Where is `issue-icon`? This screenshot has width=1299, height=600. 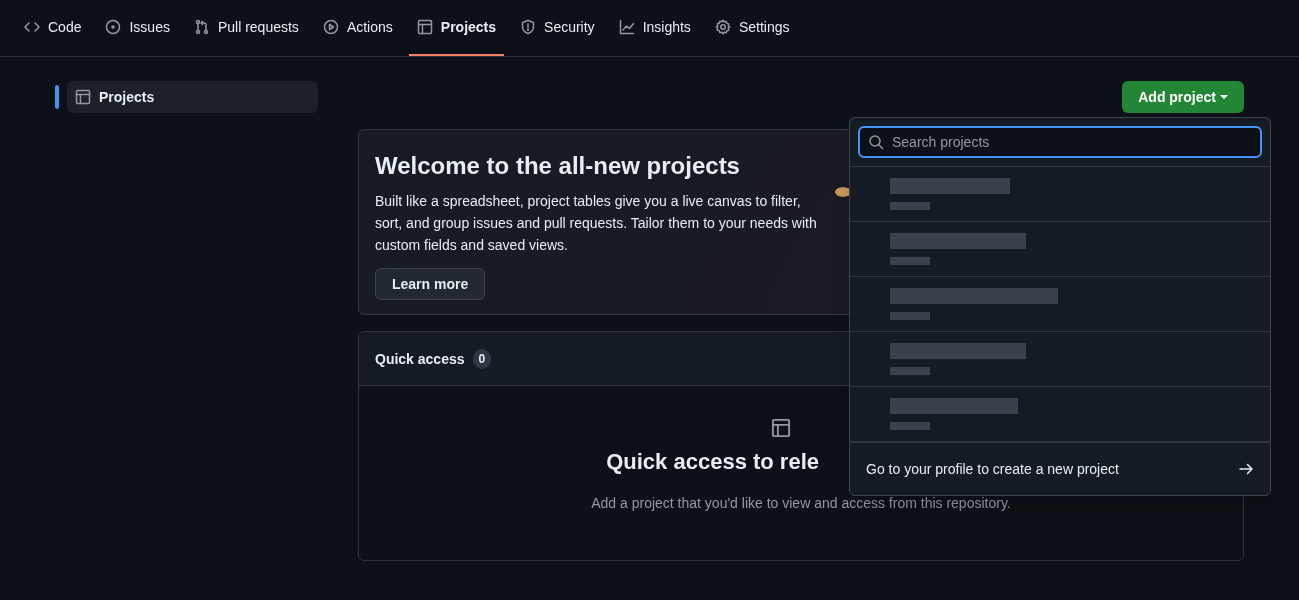
issue-icon is located at coordinates (113, 27).